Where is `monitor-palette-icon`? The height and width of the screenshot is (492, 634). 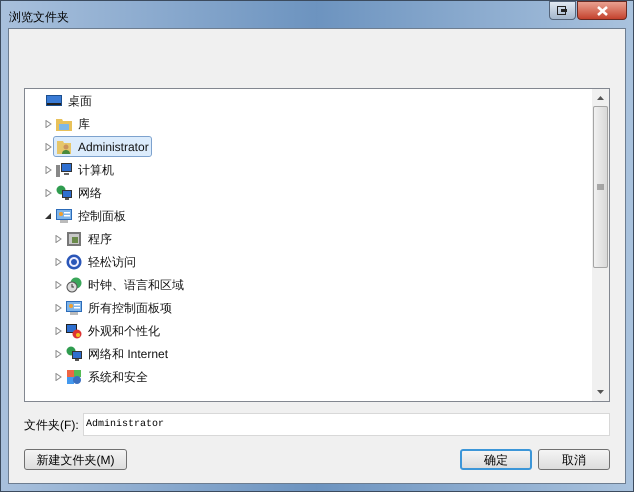
monitor-palette-icon is located at coordinates (74, 330).